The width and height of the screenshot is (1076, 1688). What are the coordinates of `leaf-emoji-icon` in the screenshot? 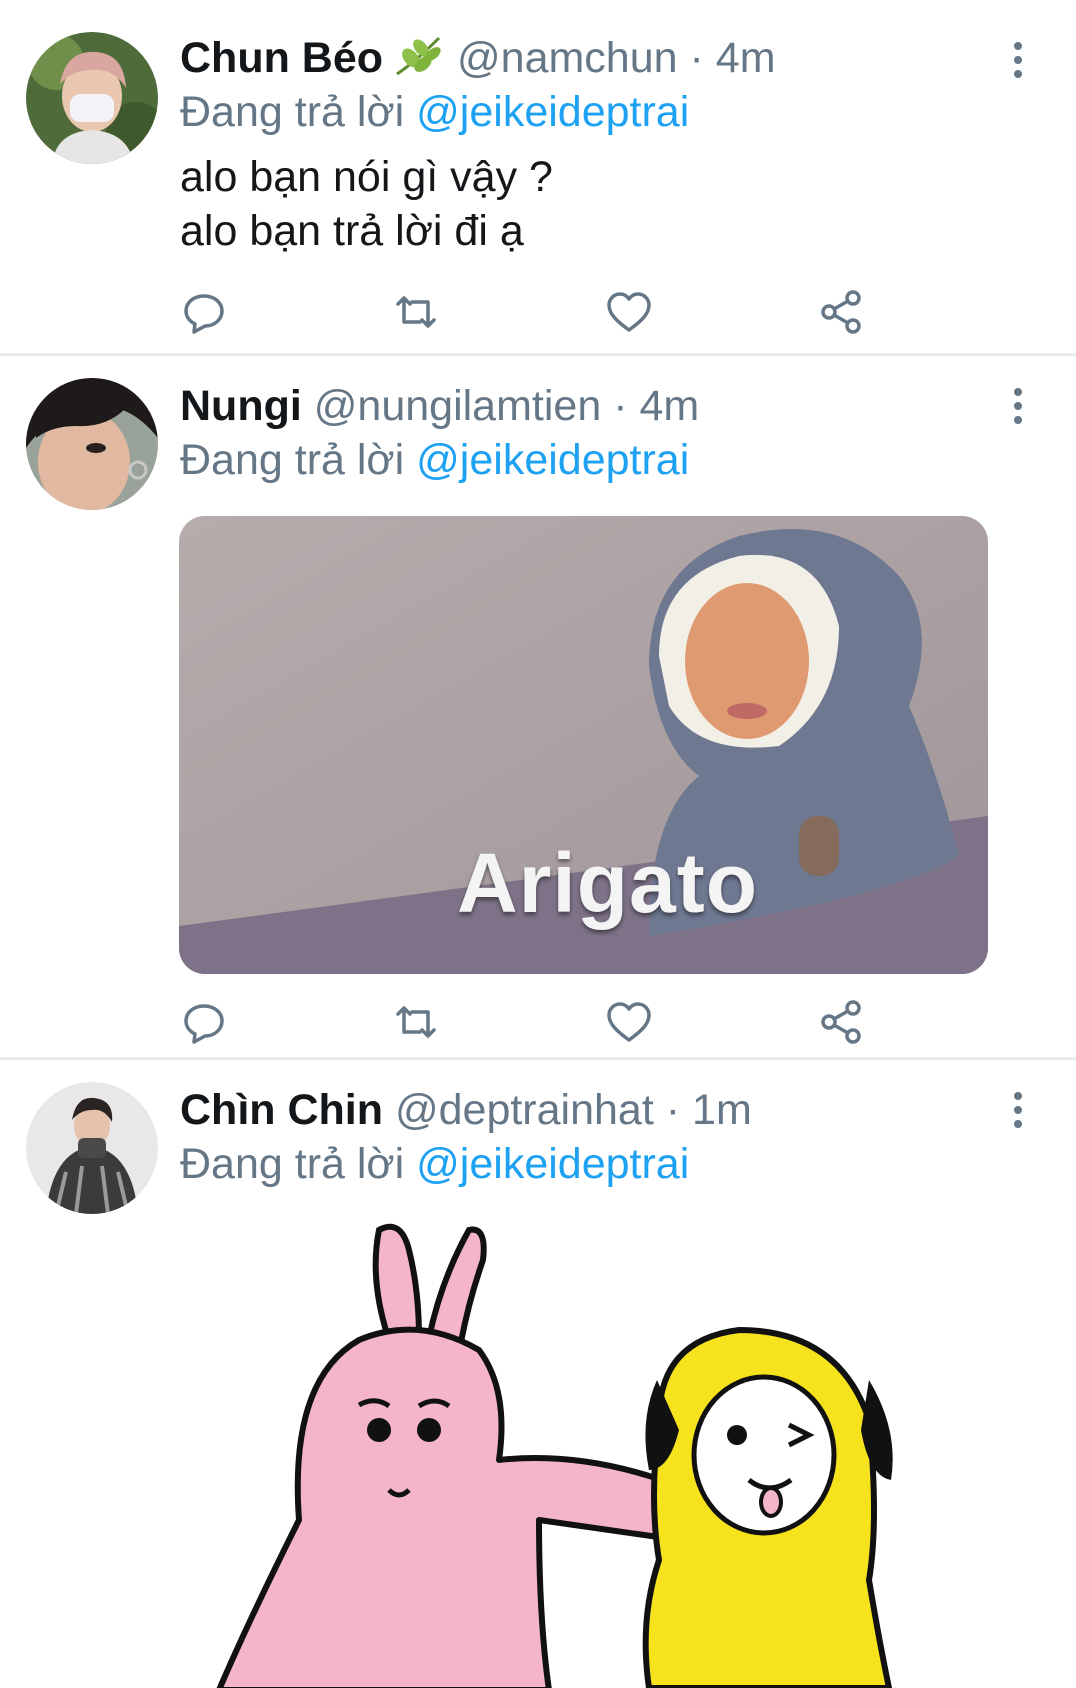 It's located at (418, 55).